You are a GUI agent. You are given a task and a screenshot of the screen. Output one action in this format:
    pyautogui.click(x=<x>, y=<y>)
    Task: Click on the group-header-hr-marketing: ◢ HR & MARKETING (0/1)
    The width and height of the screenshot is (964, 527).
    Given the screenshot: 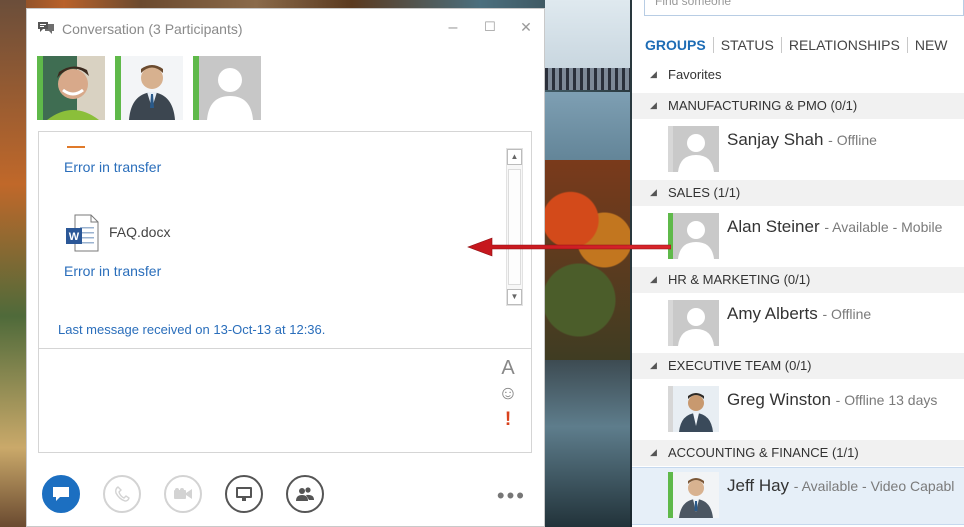 What is the action you would take?
    pyautogui.click(x=798, y=280)
    